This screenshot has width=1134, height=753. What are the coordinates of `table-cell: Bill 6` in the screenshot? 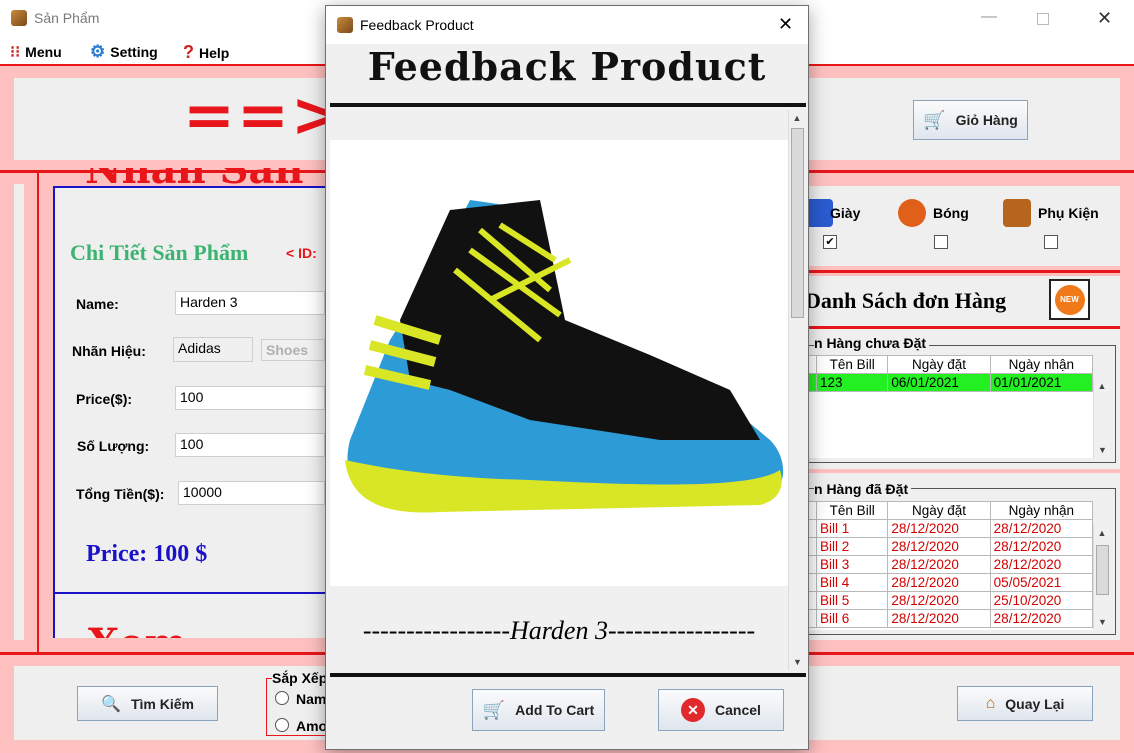 It's located at (852, 618).